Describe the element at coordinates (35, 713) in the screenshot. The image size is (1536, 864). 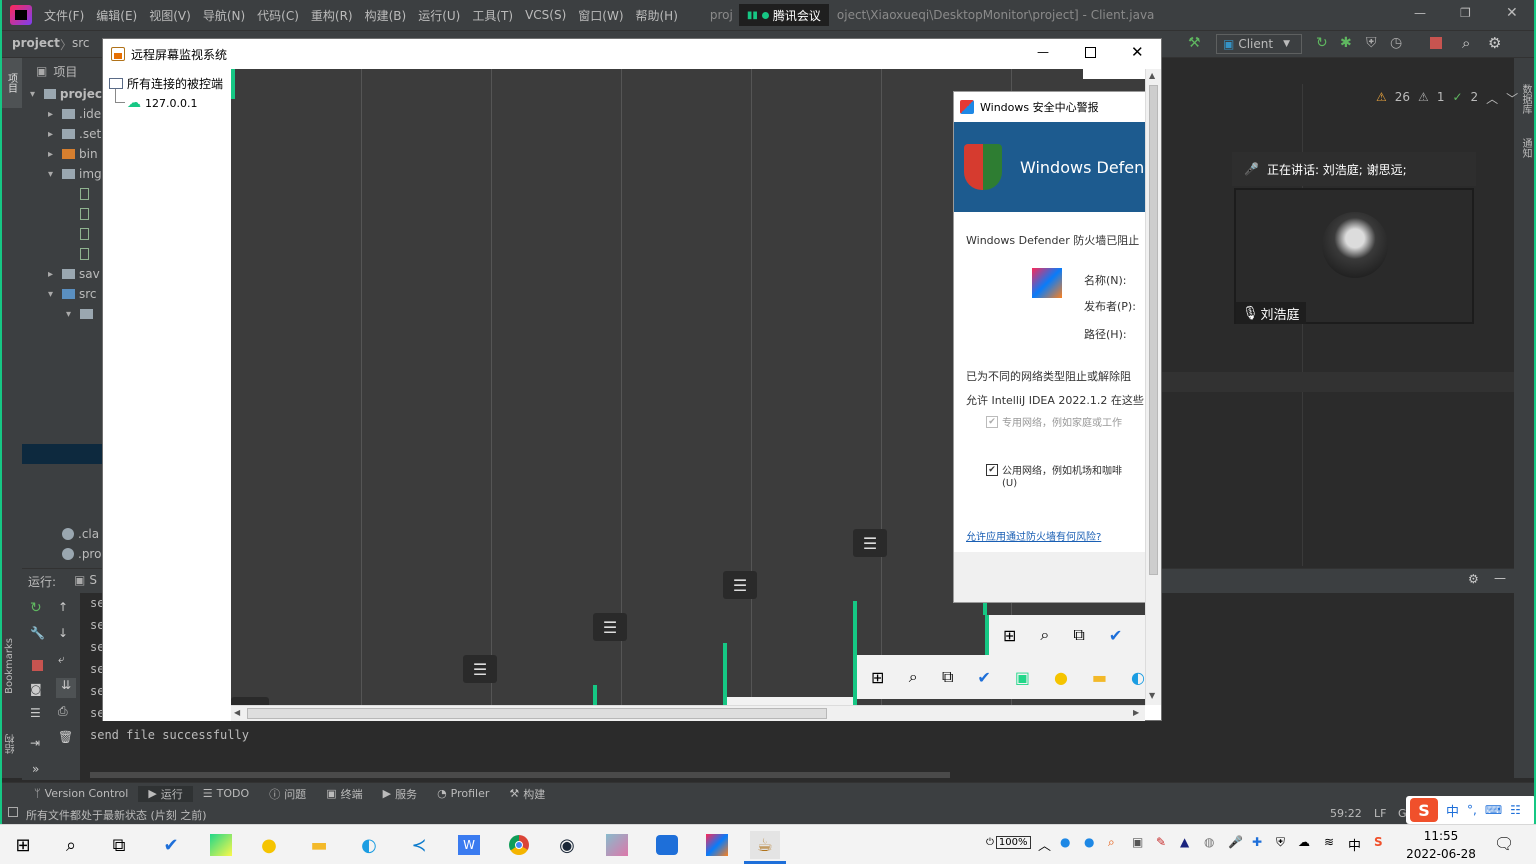
I see `layout-icon: ☰` at that location.